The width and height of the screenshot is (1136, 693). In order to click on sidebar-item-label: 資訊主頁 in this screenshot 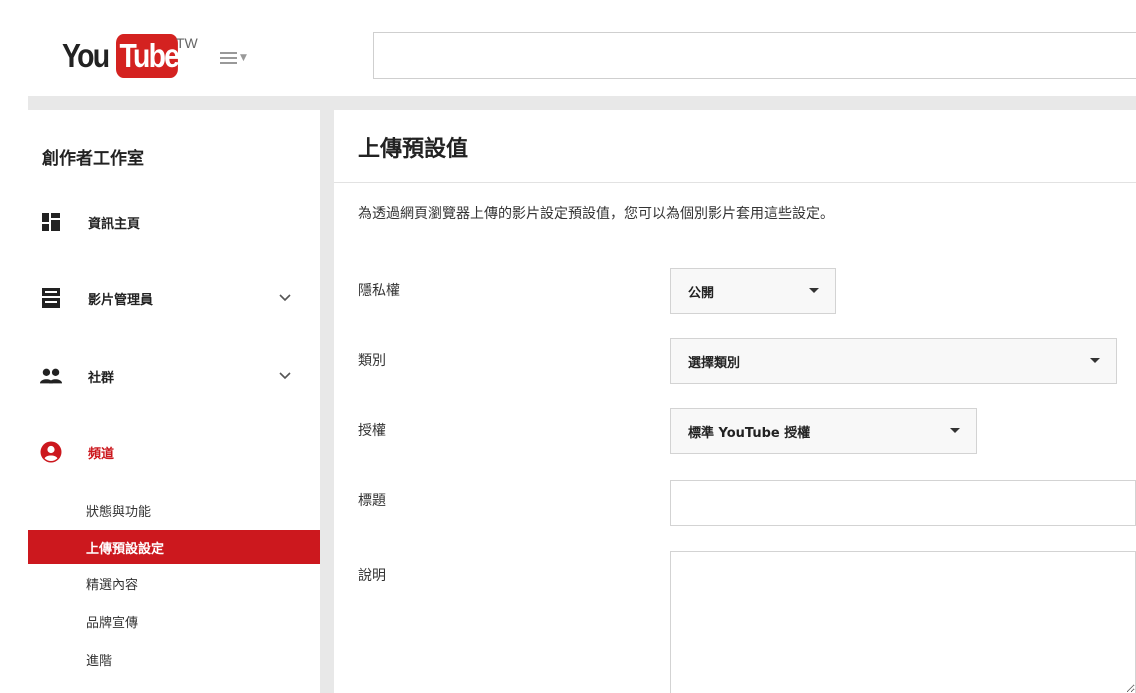, I will do `click(114, 224)`.